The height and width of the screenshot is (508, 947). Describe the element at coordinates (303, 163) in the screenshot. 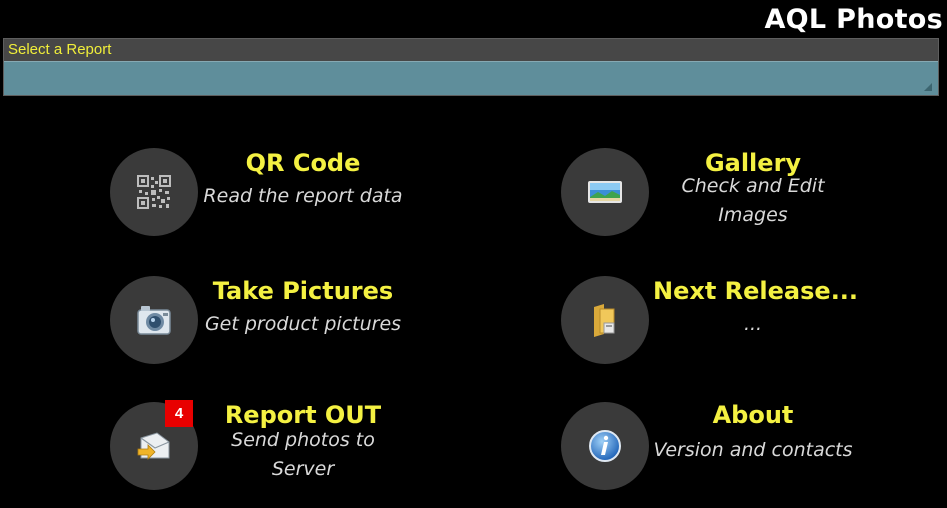

I see `qr-code-title: QR Code` at that location.